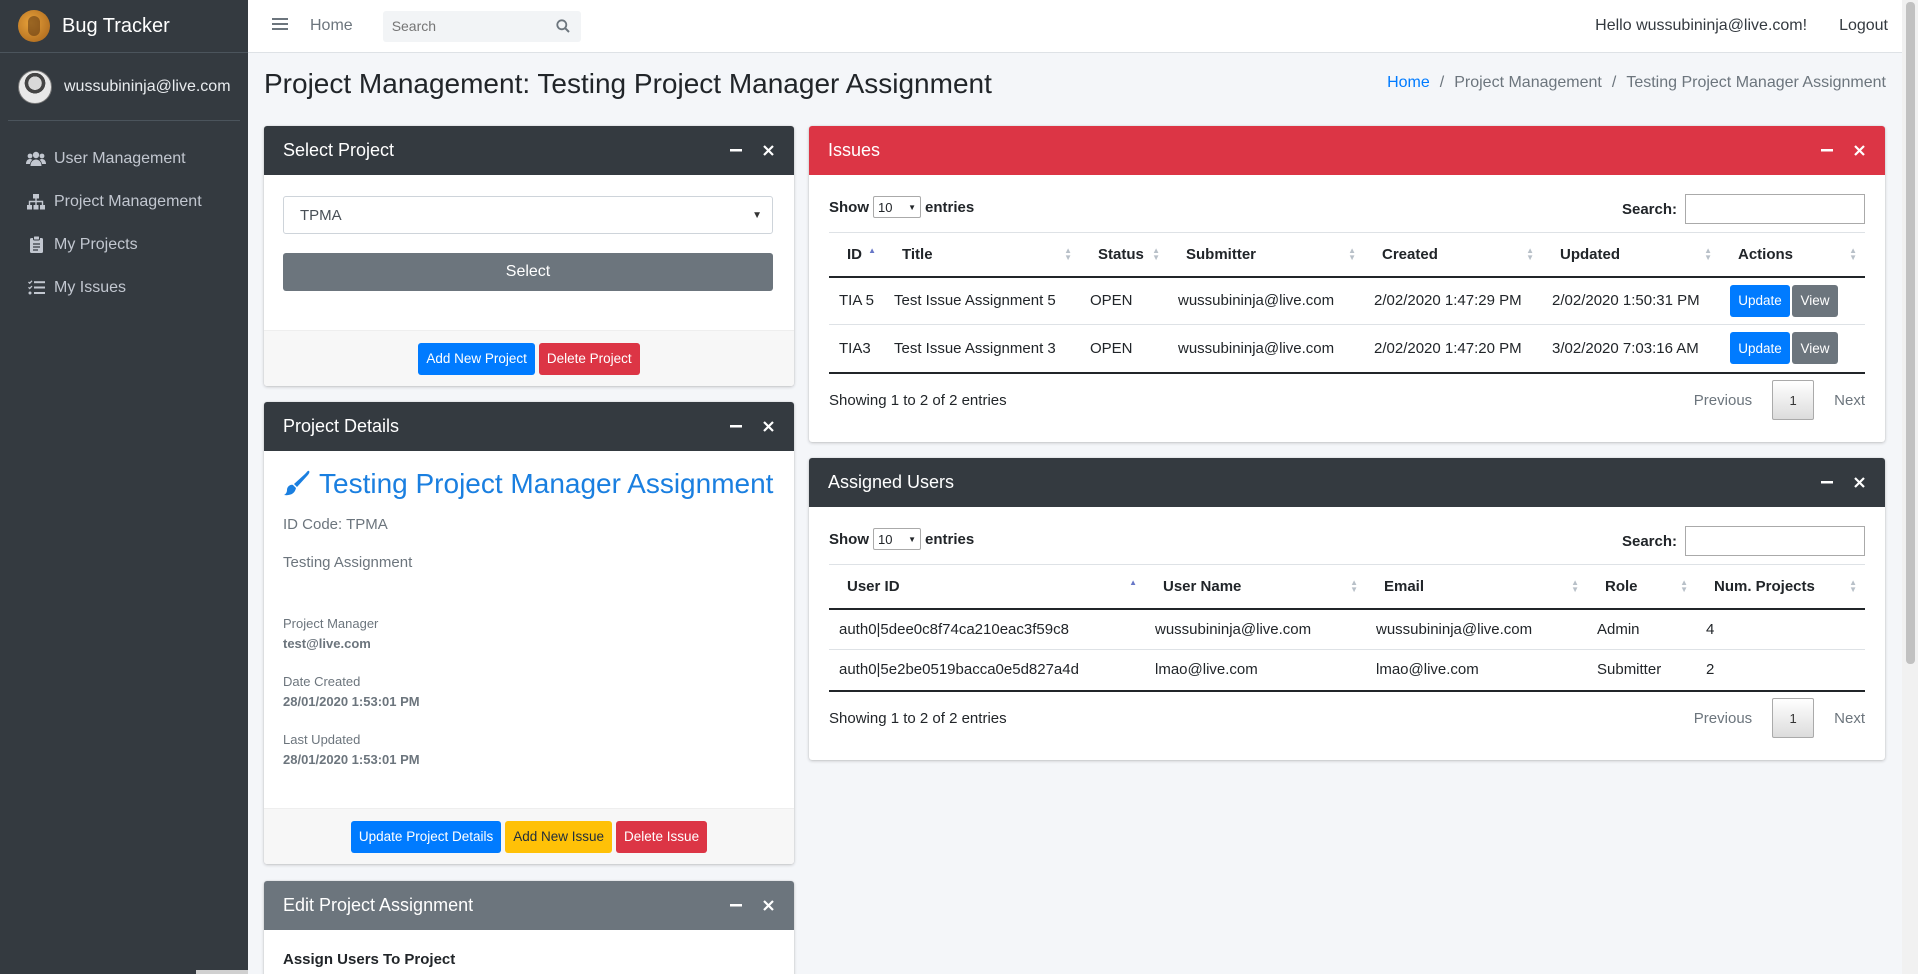 The image size is (1918, 974). I want to click on update-project-details-button: Update Project Details, so click(426, 836).